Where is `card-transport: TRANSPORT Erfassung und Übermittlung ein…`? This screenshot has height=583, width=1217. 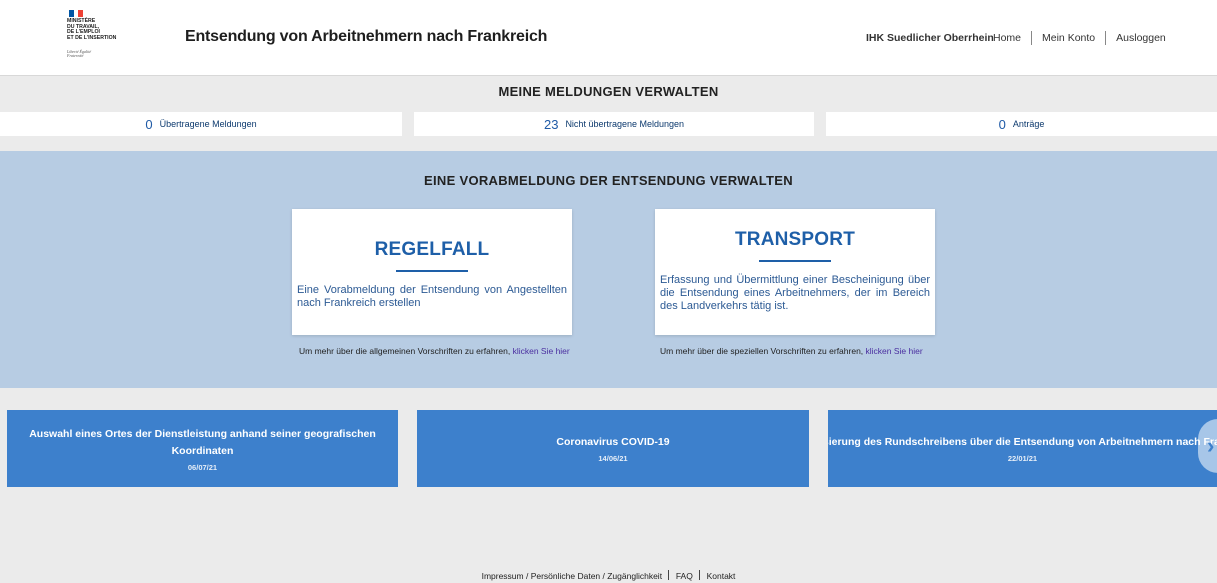 card-transport: TRANSPORT Erfassung und Übermittlung ein… is located at coordinates (795, 272).